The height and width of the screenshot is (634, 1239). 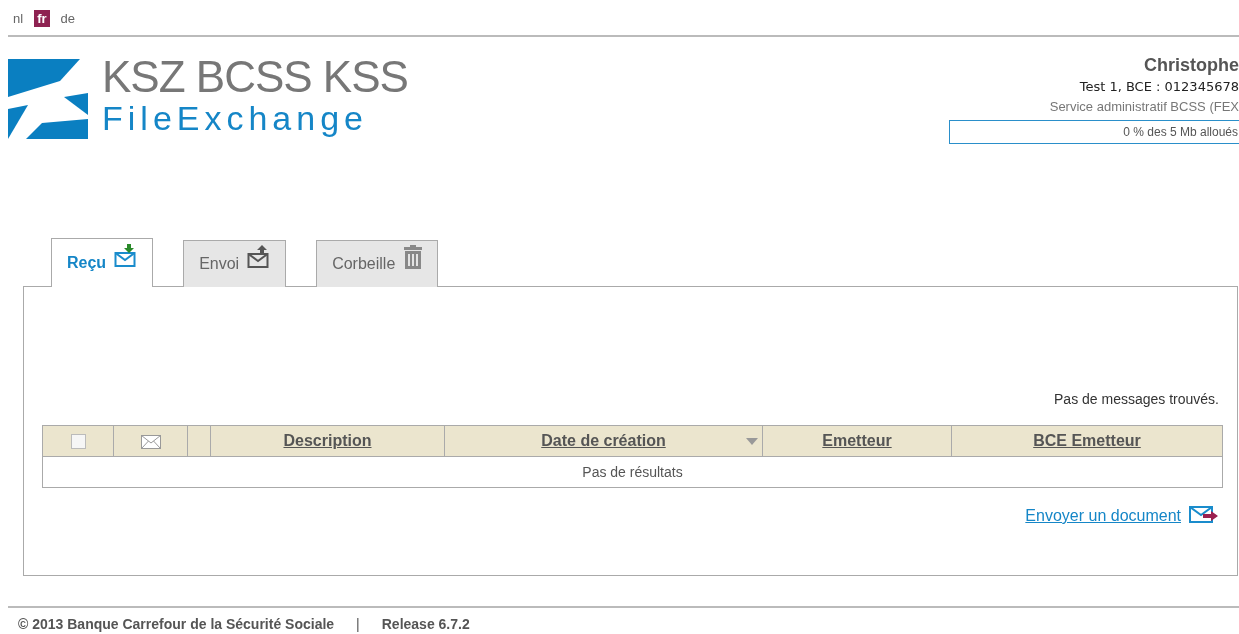 I want to click on user-name: Christophe, so click(x=1191, y=65).